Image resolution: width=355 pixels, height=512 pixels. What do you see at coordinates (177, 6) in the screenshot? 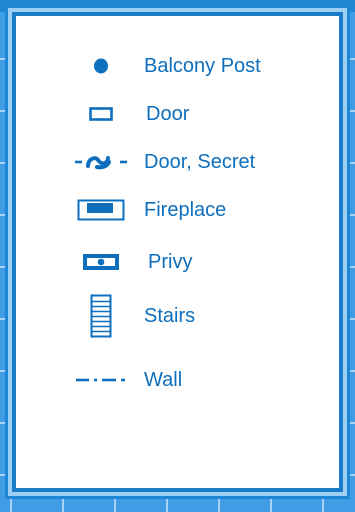
I see `map-frame-top` at bounding box center [177, 6].